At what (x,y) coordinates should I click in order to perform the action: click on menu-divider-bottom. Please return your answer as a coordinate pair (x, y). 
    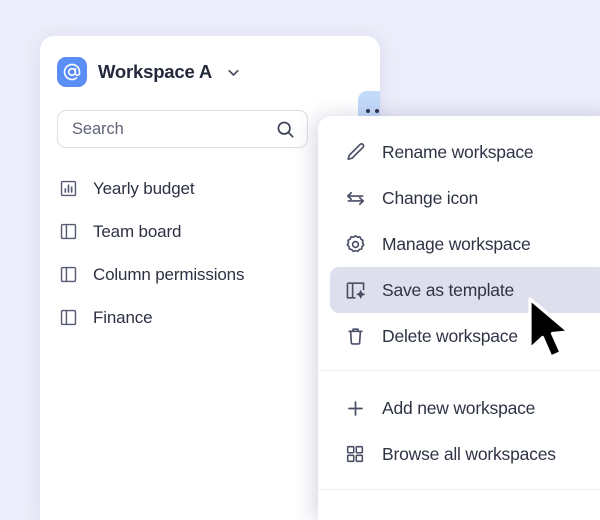
    Looking at the image, I should click on (459, 489).